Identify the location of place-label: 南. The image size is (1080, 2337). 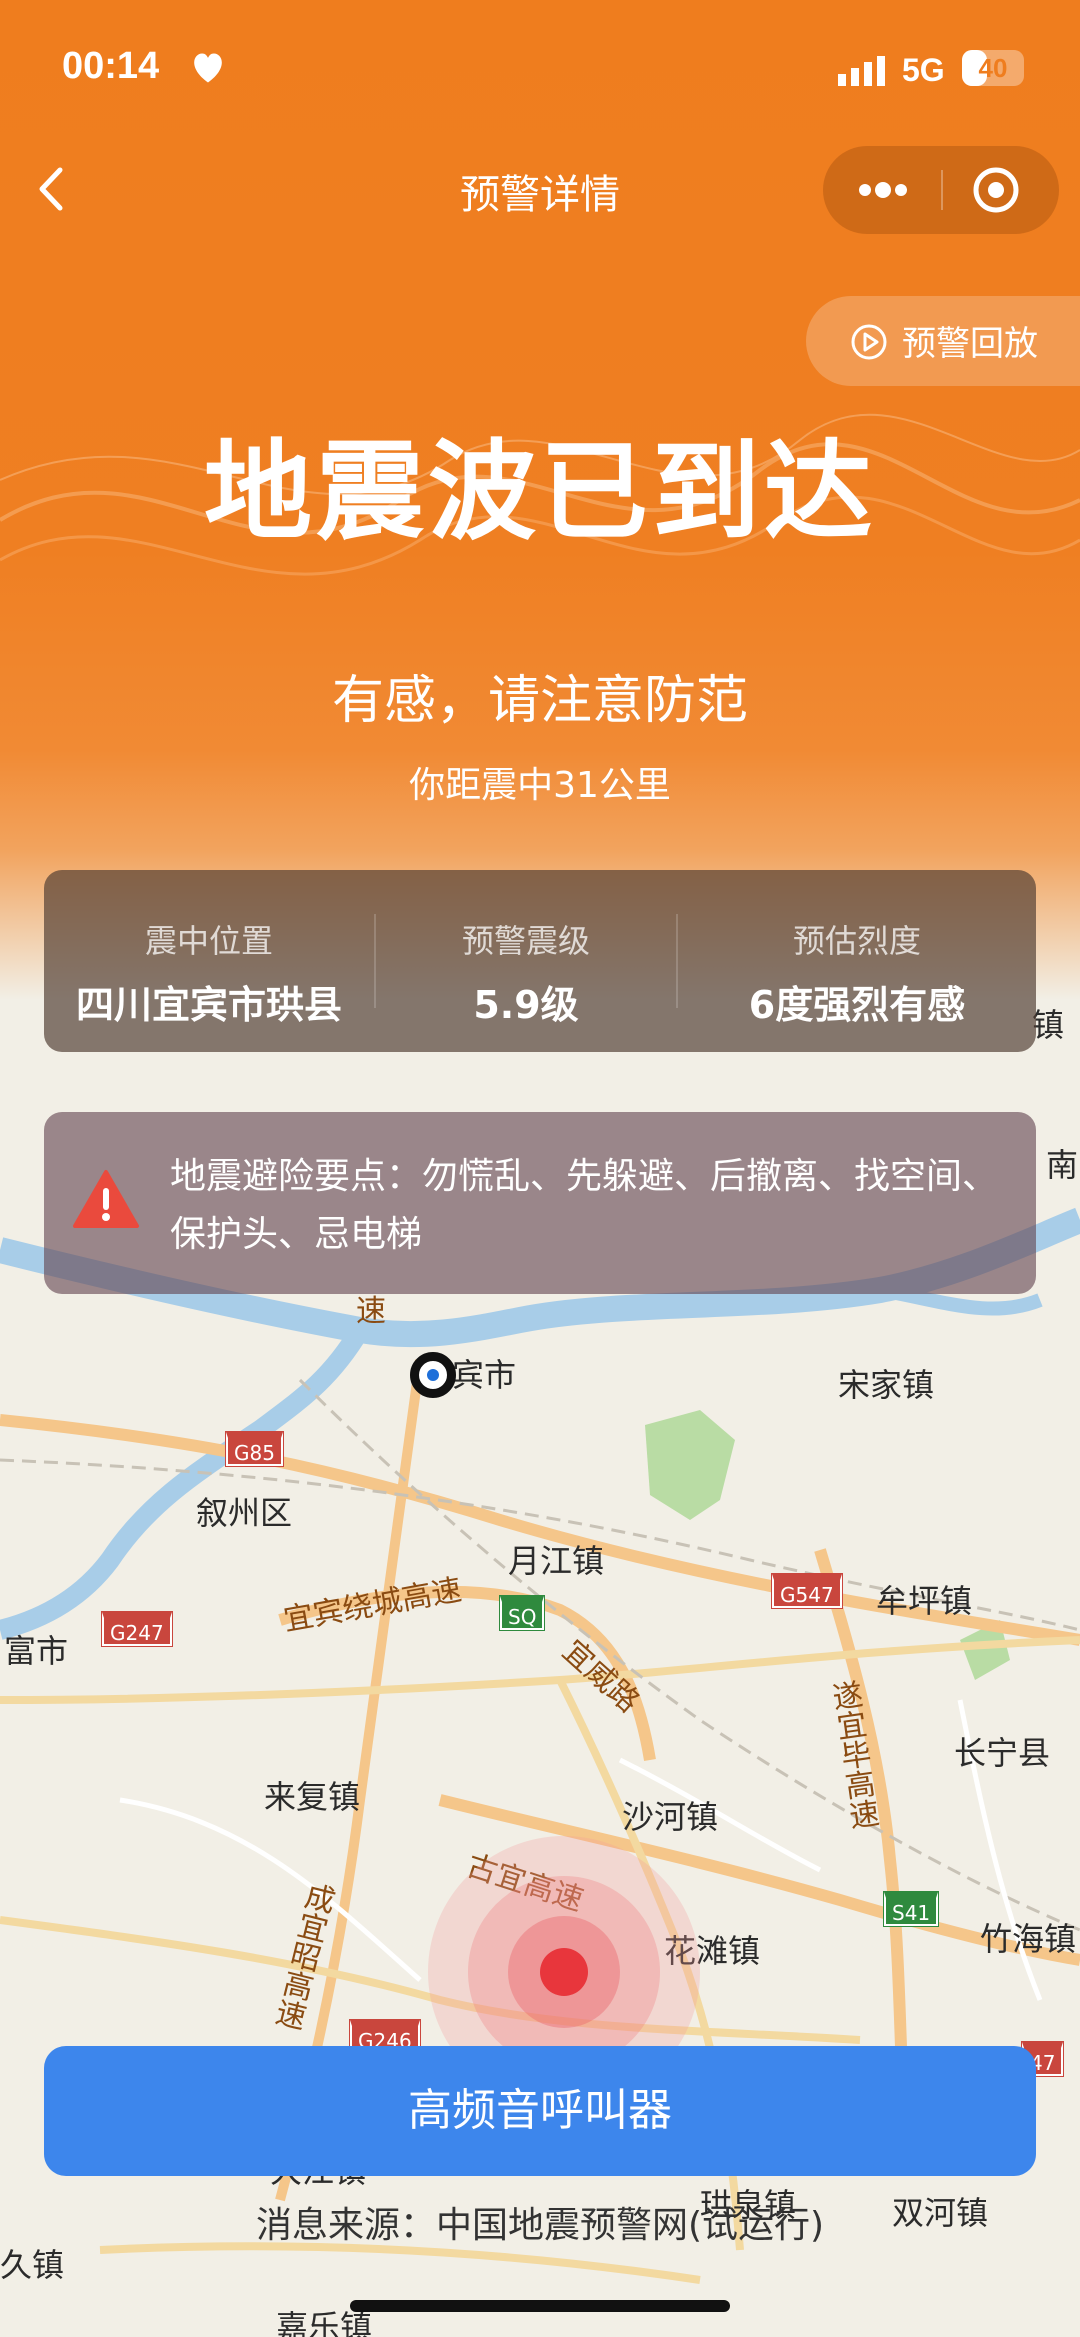
(1062, 1165).